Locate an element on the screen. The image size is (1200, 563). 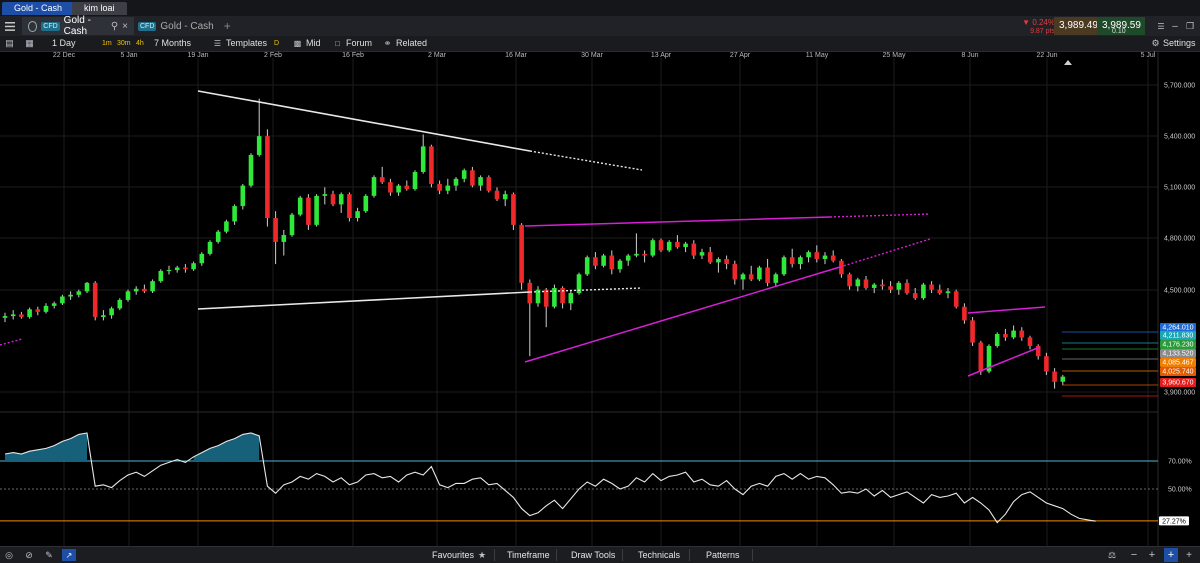
interval-d: D is located at coordinates (276, 43).